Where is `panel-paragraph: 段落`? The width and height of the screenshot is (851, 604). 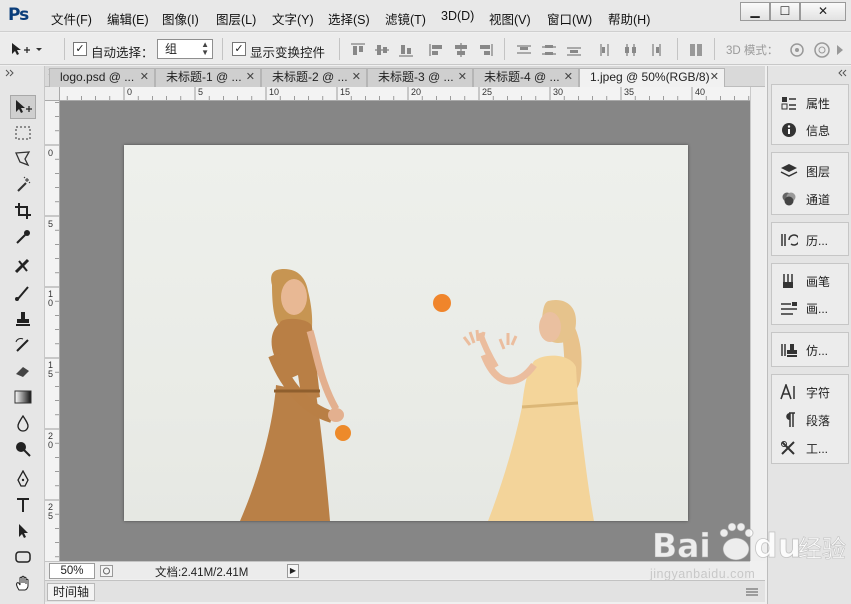 panel-paragraph: 段落 is located at coordinates (805, 420).